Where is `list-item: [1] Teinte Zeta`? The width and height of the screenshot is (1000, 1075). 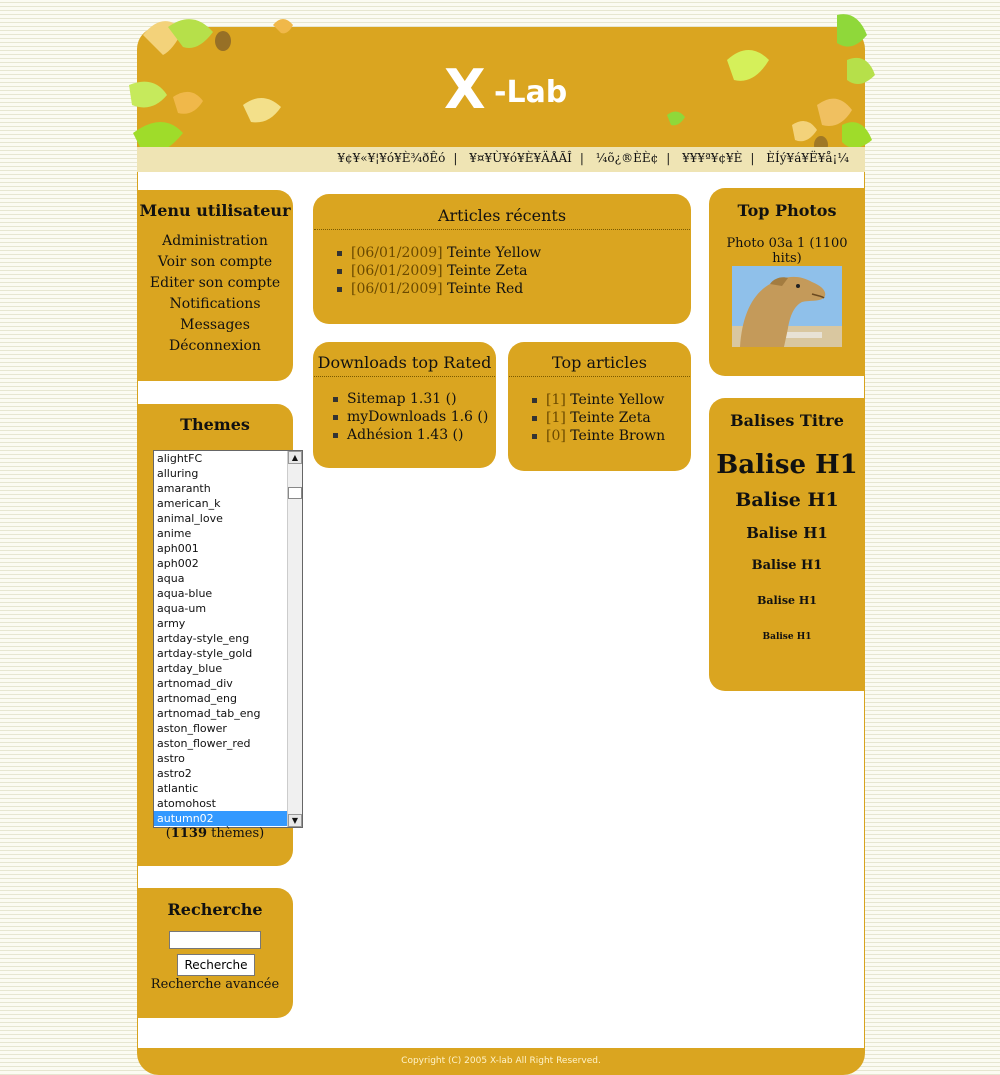 list-item: [1] Teinte Zeta is located at coordinates (610, 418).